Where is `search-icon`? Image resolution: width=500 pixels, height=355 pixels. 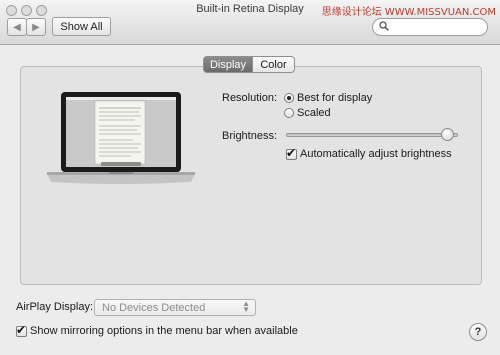
search-icon is located at coordinates (384, 26).